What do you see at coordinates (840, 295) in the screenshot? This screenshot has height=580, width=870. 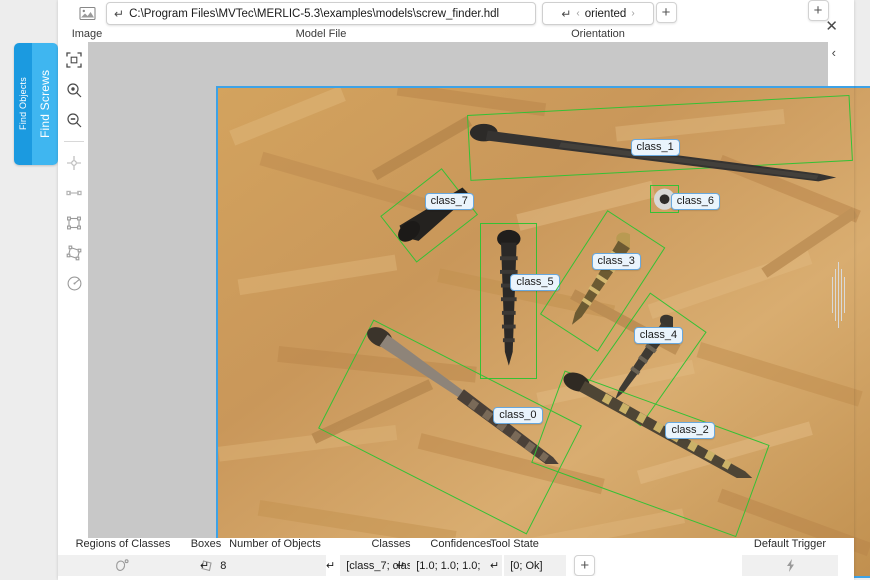 I see `panel-resize-handle` at bounding box center [840, 295].